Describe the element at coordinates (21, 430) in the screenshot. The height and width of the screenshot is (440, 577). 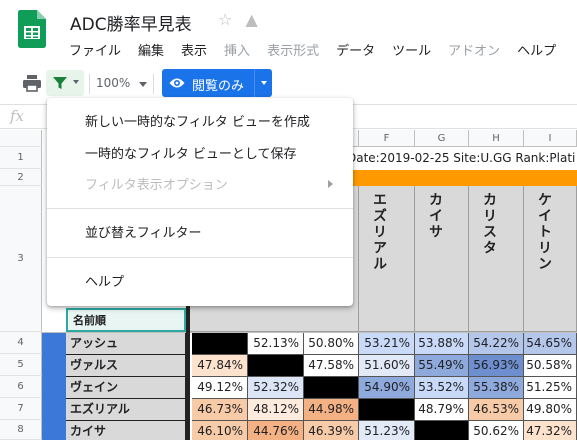
I see `row-header: 8` at that location.